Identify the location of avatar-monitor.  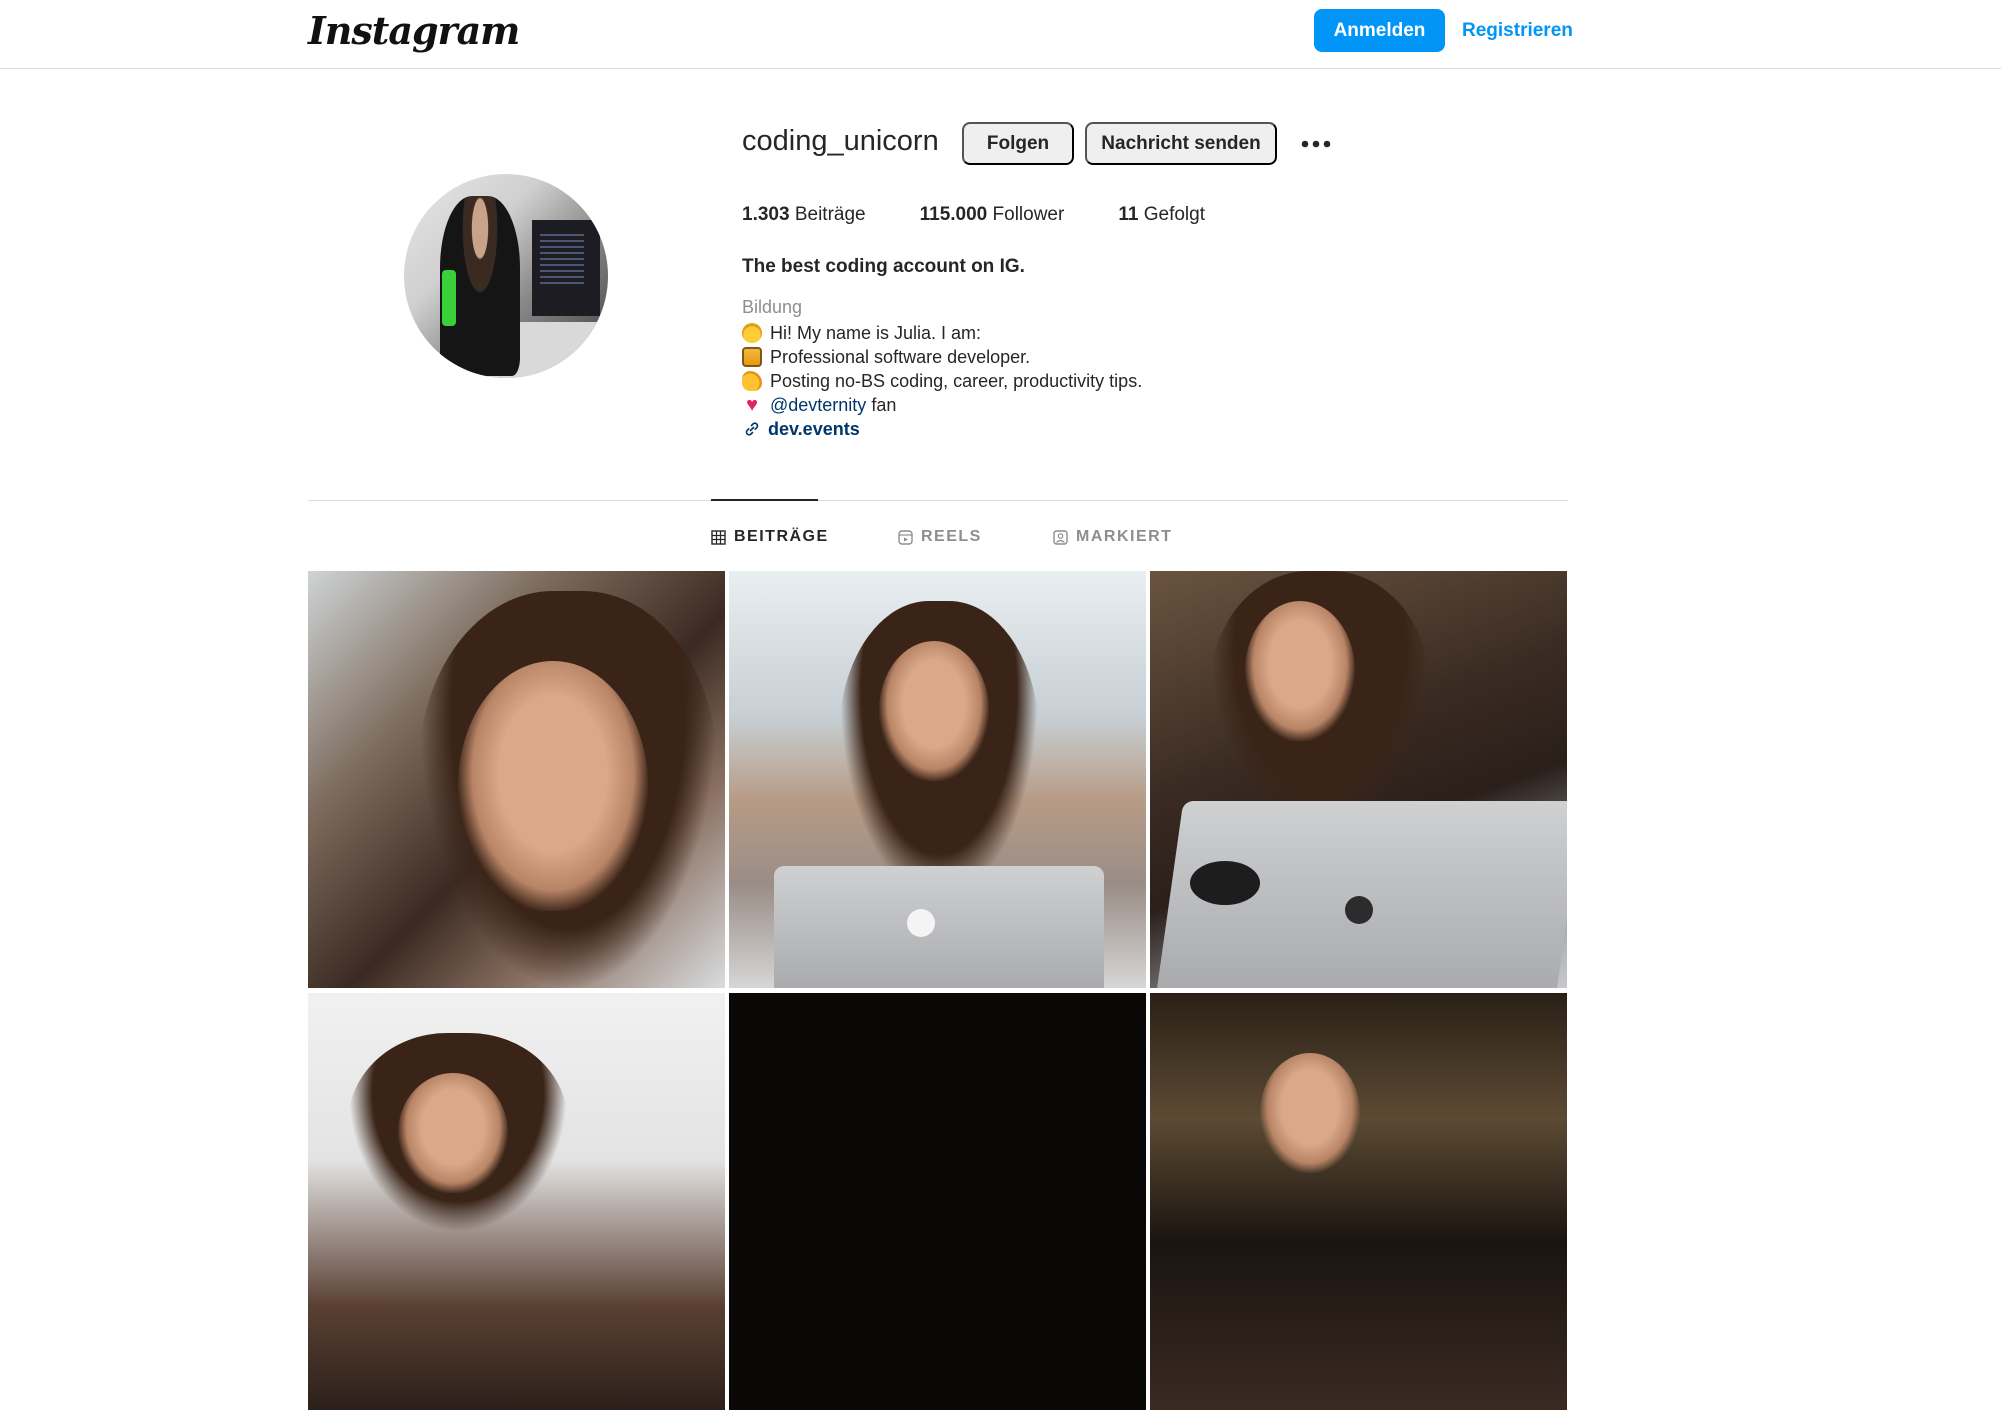
(566, 268).